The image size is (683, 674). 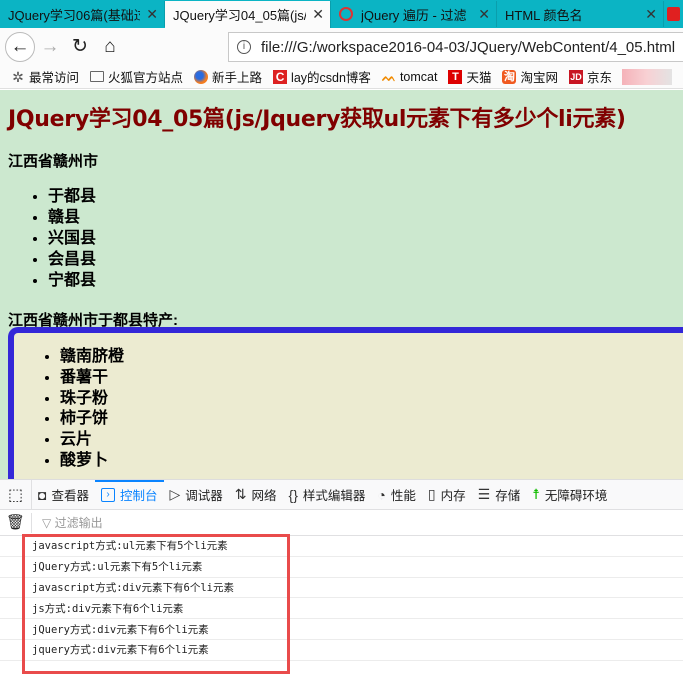 What do you see at coordinates (647, 76) in the screenshot?
I see `blurred-bookmark` at bounding box center [647, 76].